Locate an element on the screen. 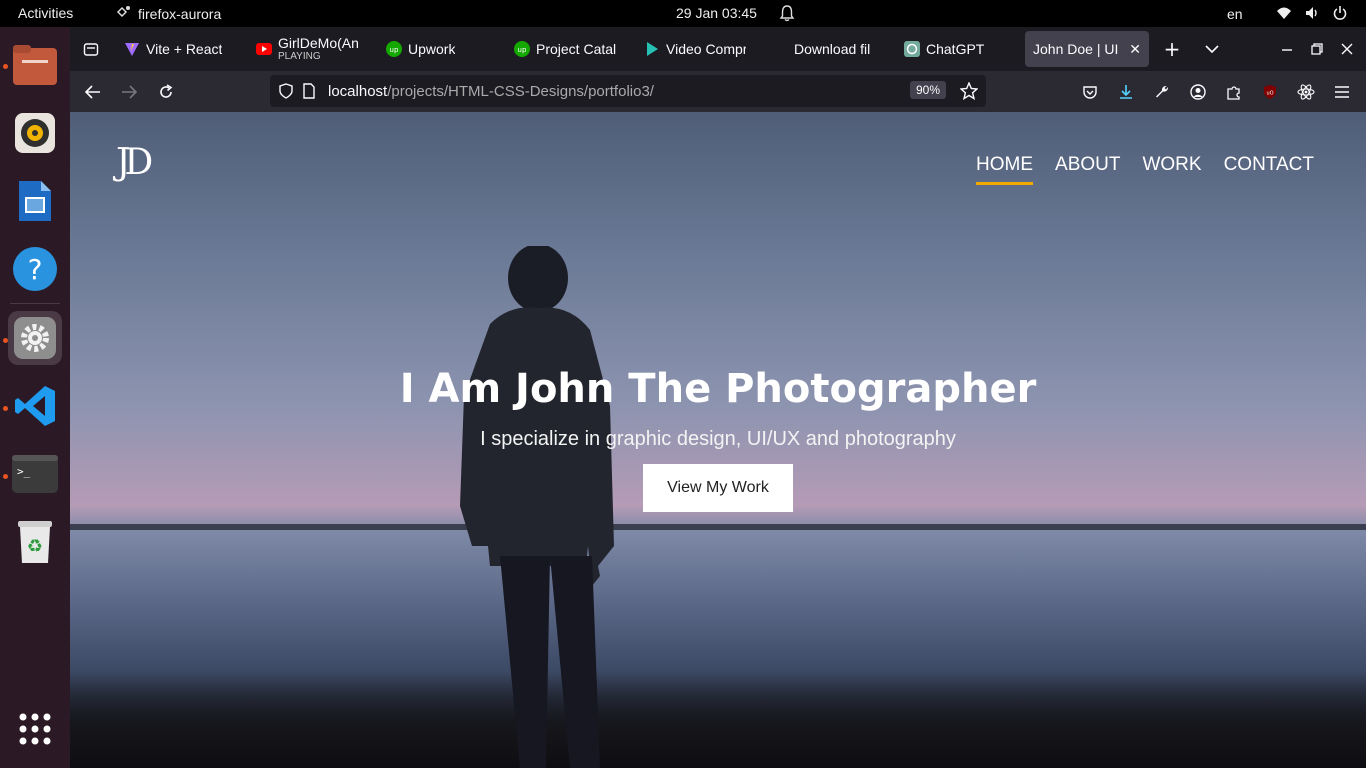 The width and height of the screenshot is (1366, 768). forward-arrow-icon is located at coordinates (129, 92).